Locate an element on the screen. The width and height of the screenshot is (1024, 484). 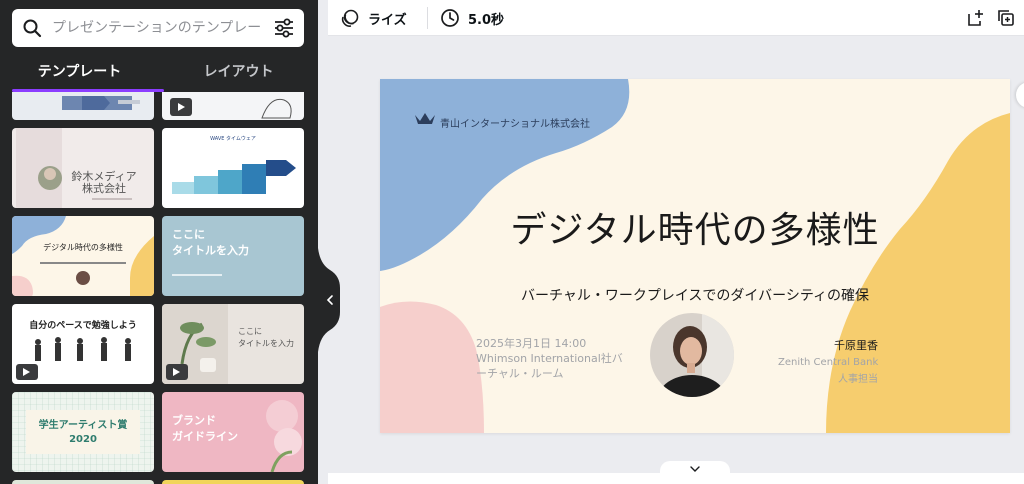
tab-templates: テンプレート is located at coordinates (79, 73).